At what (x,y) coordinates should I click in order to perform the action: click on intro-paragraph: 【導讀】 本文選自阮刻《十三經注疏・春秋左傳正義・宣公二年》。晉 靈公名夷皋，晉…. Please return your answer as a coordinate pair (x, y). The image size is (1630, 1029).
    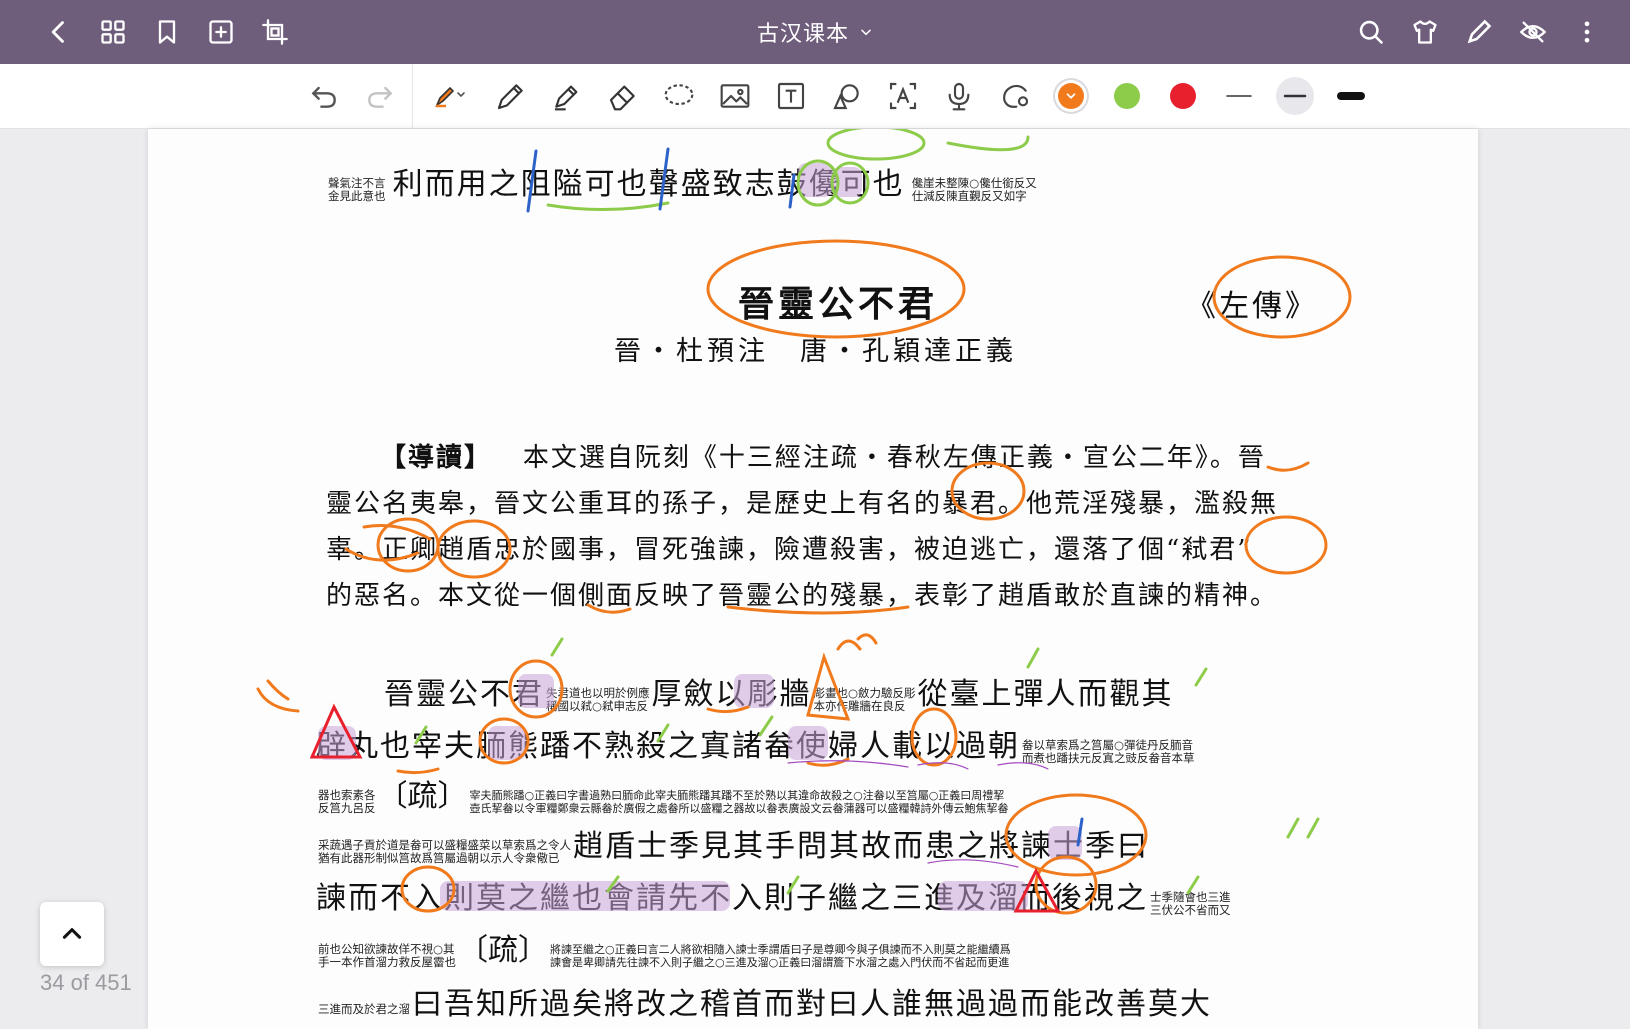
    Looking at the image, I should click on (826, 527).